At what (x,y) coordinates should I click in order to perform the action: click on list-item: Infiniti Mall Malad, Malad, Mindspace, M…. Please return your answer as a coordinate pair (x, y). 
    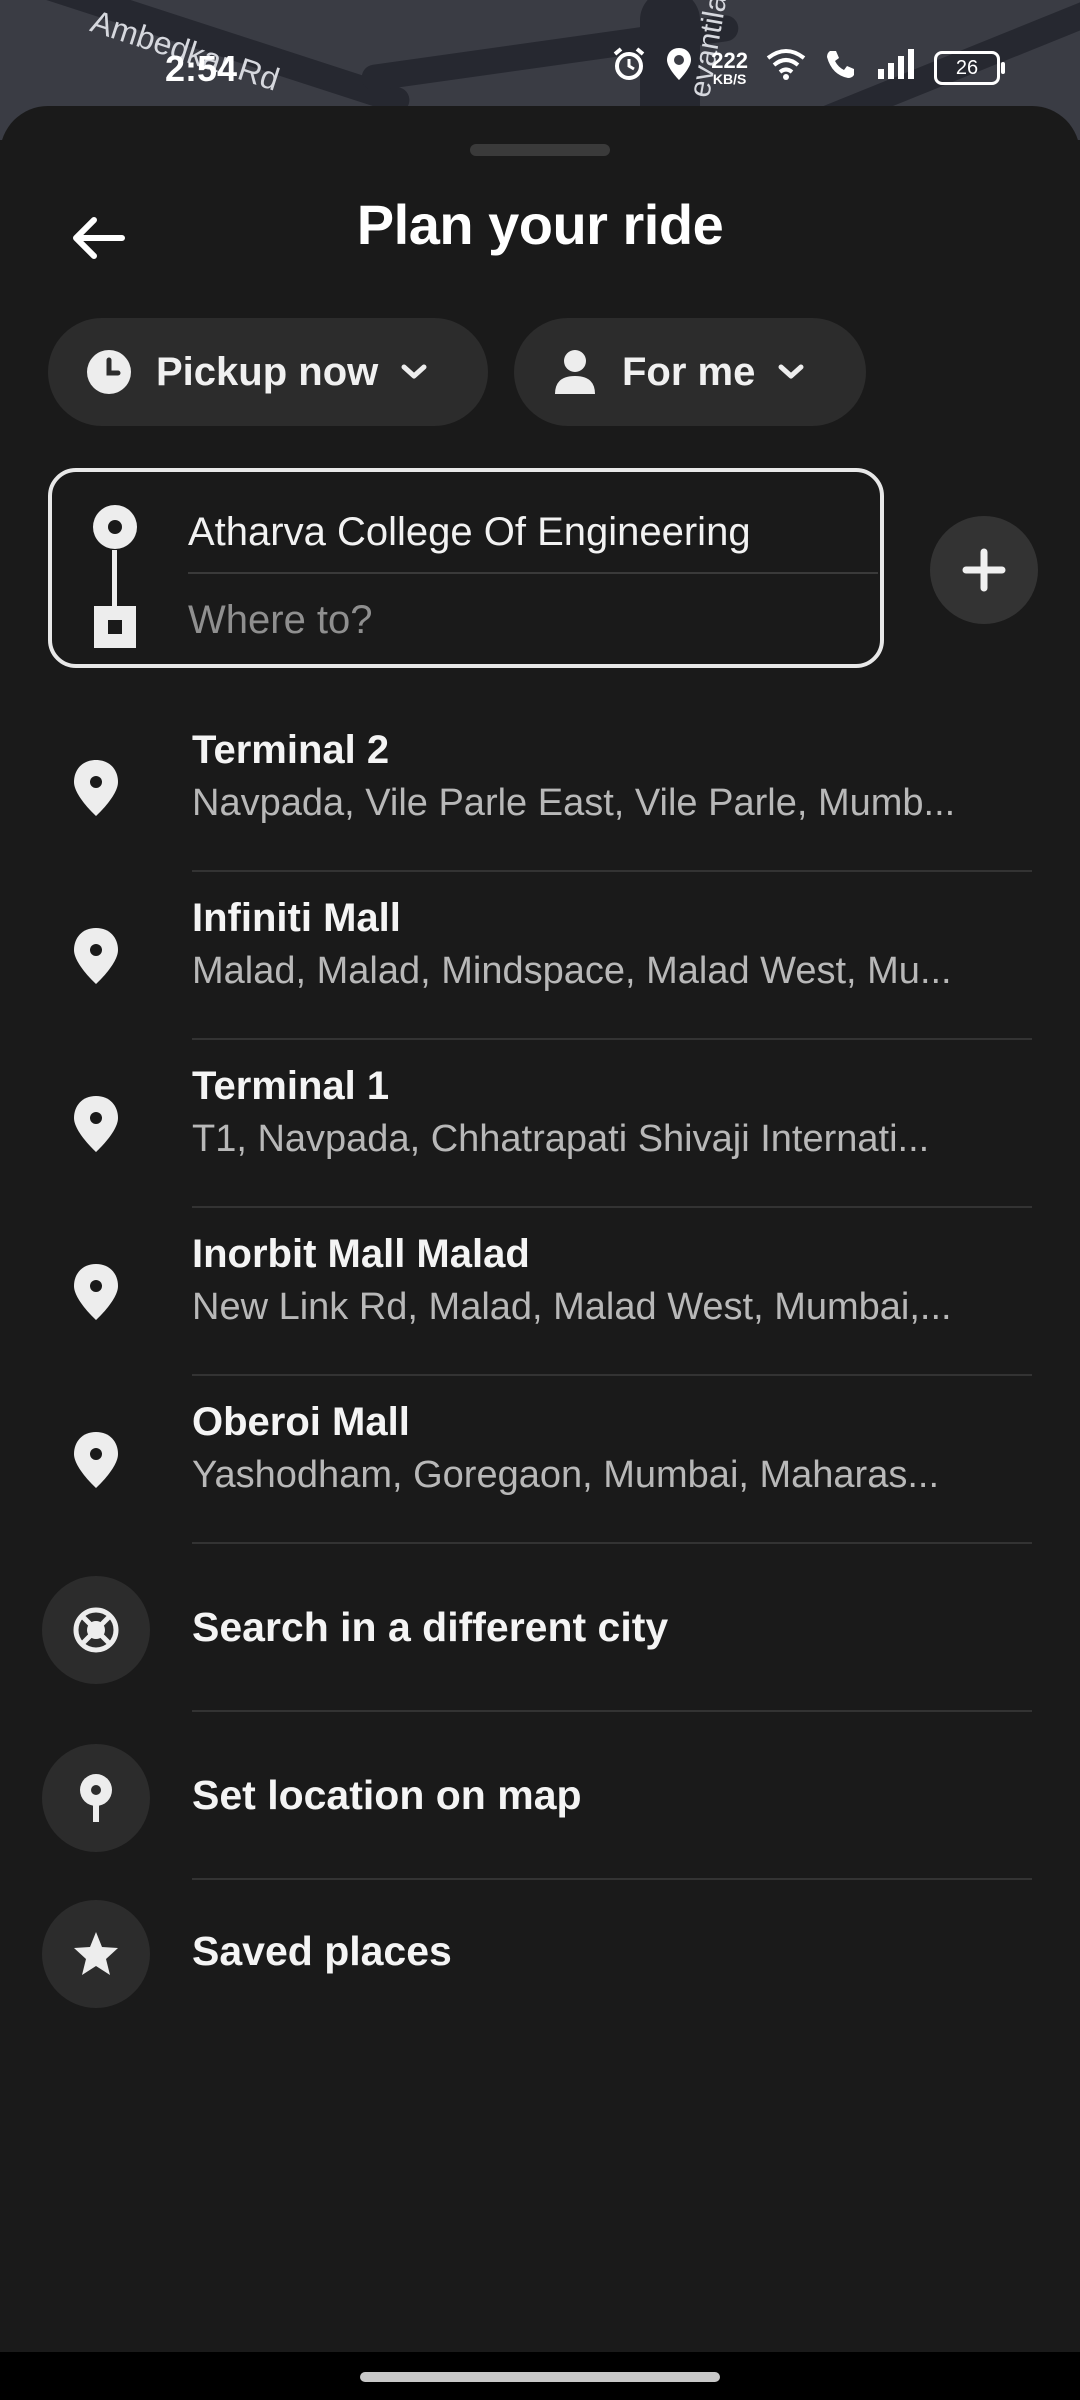
    Looking at the image, I should click on (540, 956).